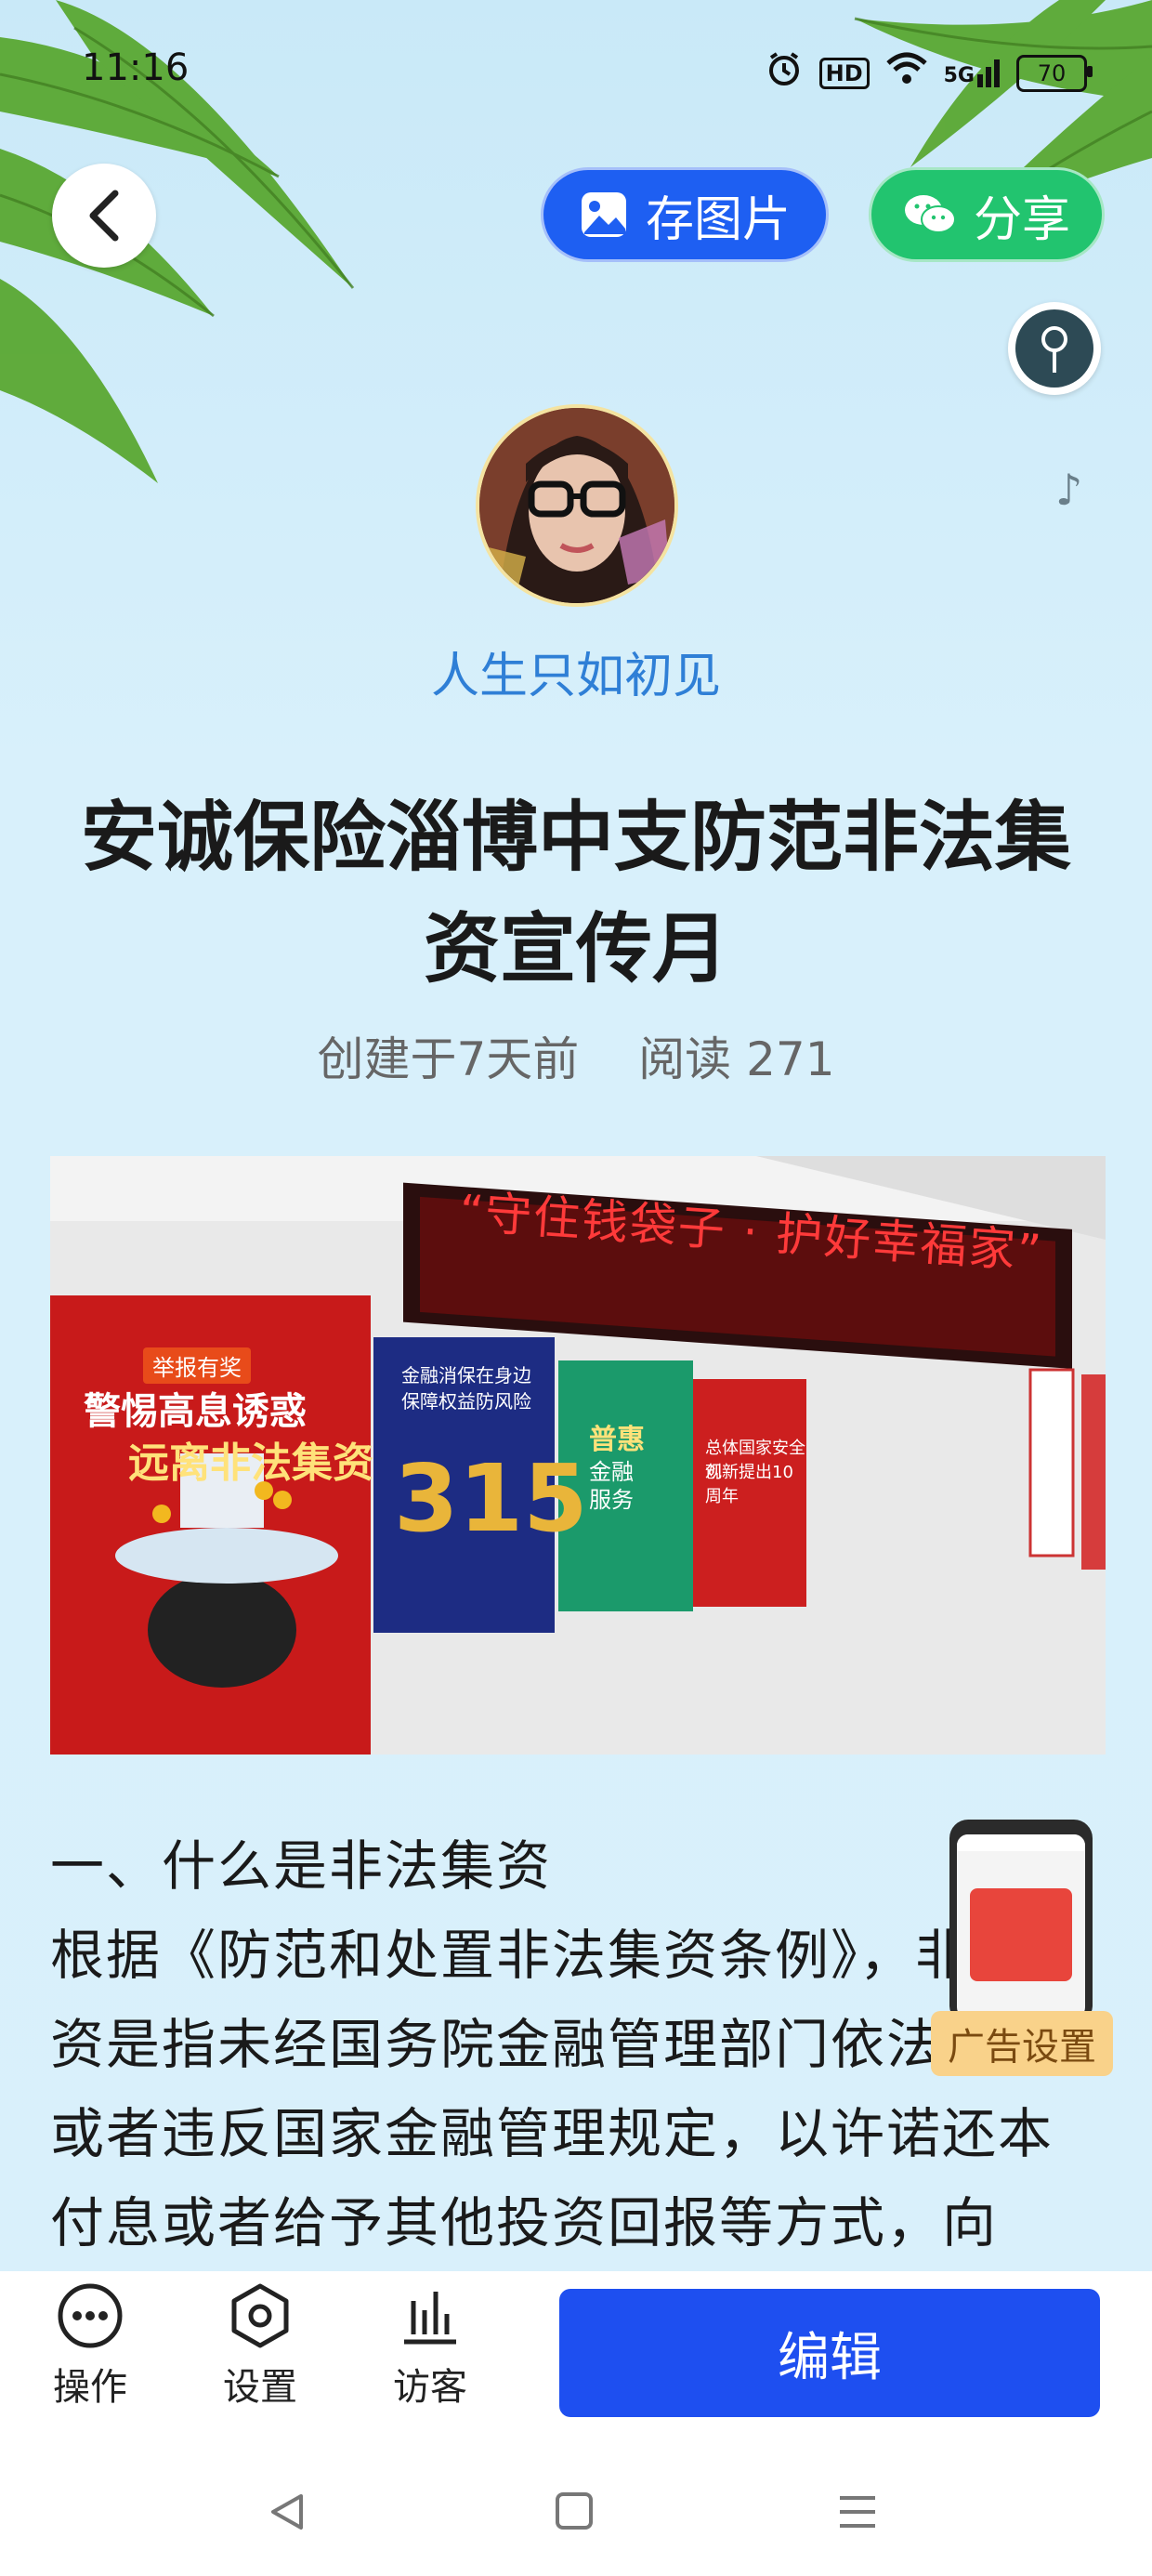 Image resolution: width=1152 pixels, height=2576 pixels. I want to click on toolbar-visitors: 访客, so click(430, 2346).